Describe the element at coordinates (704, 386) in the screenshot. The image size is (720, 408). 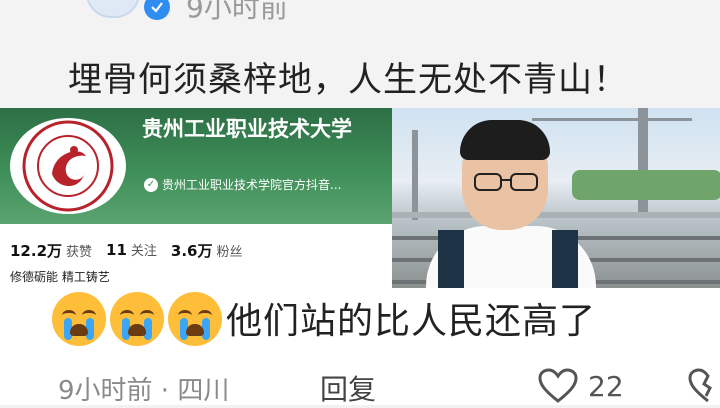
I see `broken-heart-icon` at that location.